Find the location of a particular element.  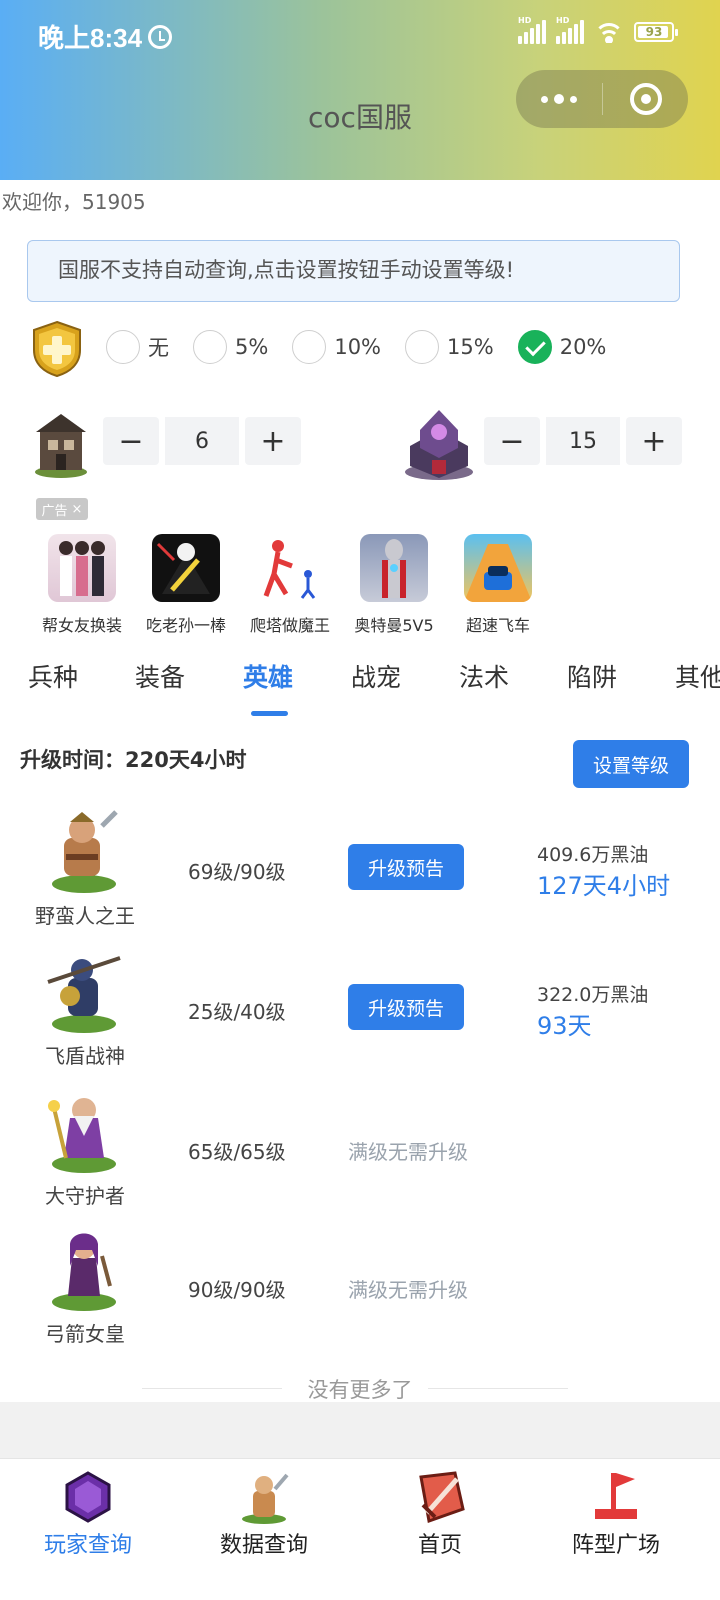

battery-level: 93 is located at coordinates (654, 32).